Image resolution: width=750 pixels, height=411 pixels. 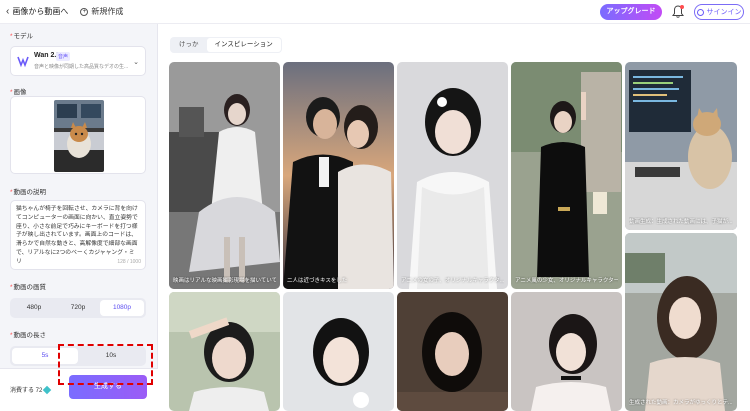 I want to click on new-create-button: + 新規作成, so click(x=101, y=11).